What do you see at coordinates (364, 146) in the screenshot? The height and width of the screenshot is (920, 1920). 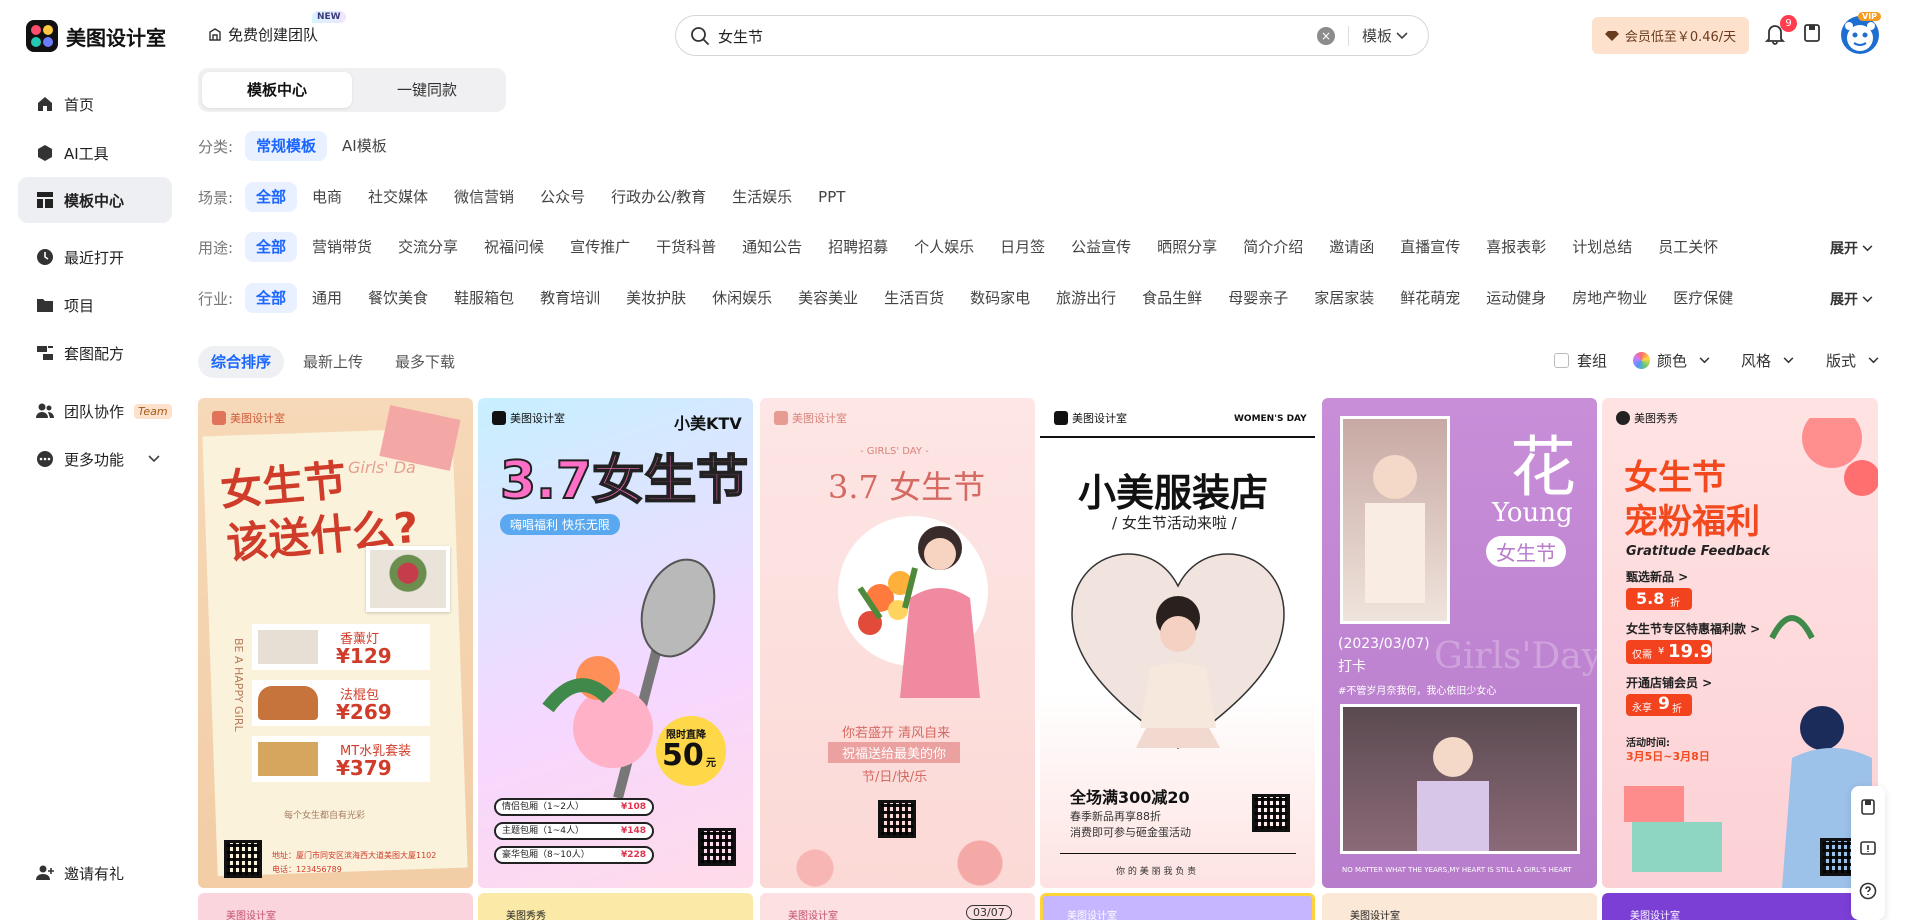 I see `chip-ai-template: AI模板` at bounding box center [364, 146].